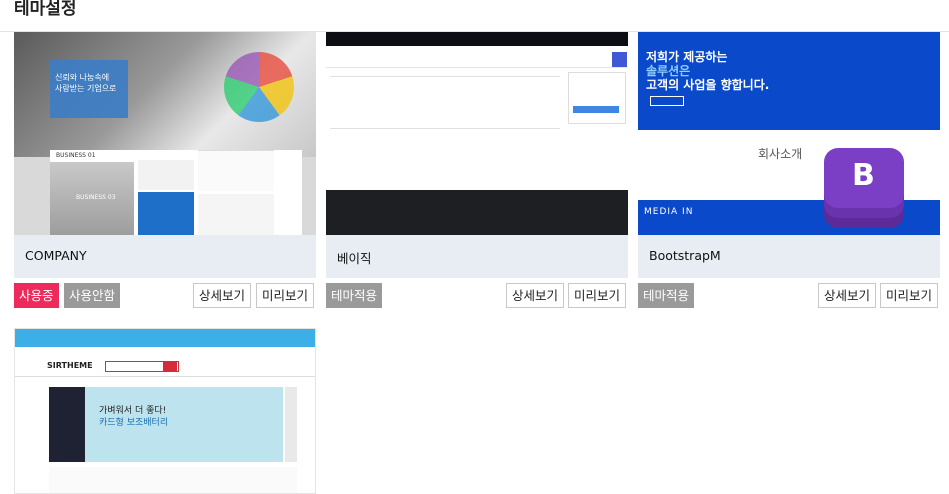 Image resolution: width=949 pixels, height=494 pixels. I want to click on thumb-media-label: MEDIA IN, so click(669, 212).